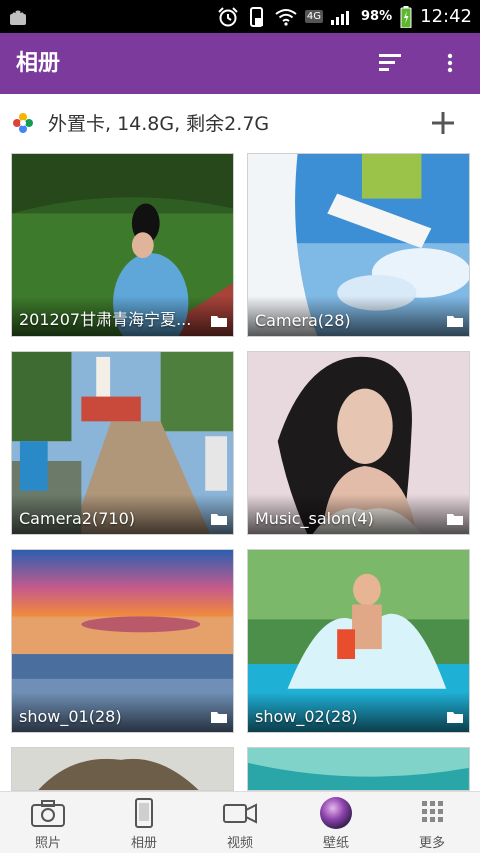  Describe the element at coordinates (159, 124) in the screenshot. I see `storage-label: 外置卡, 14.8G, 剩余2.7G` at that location.